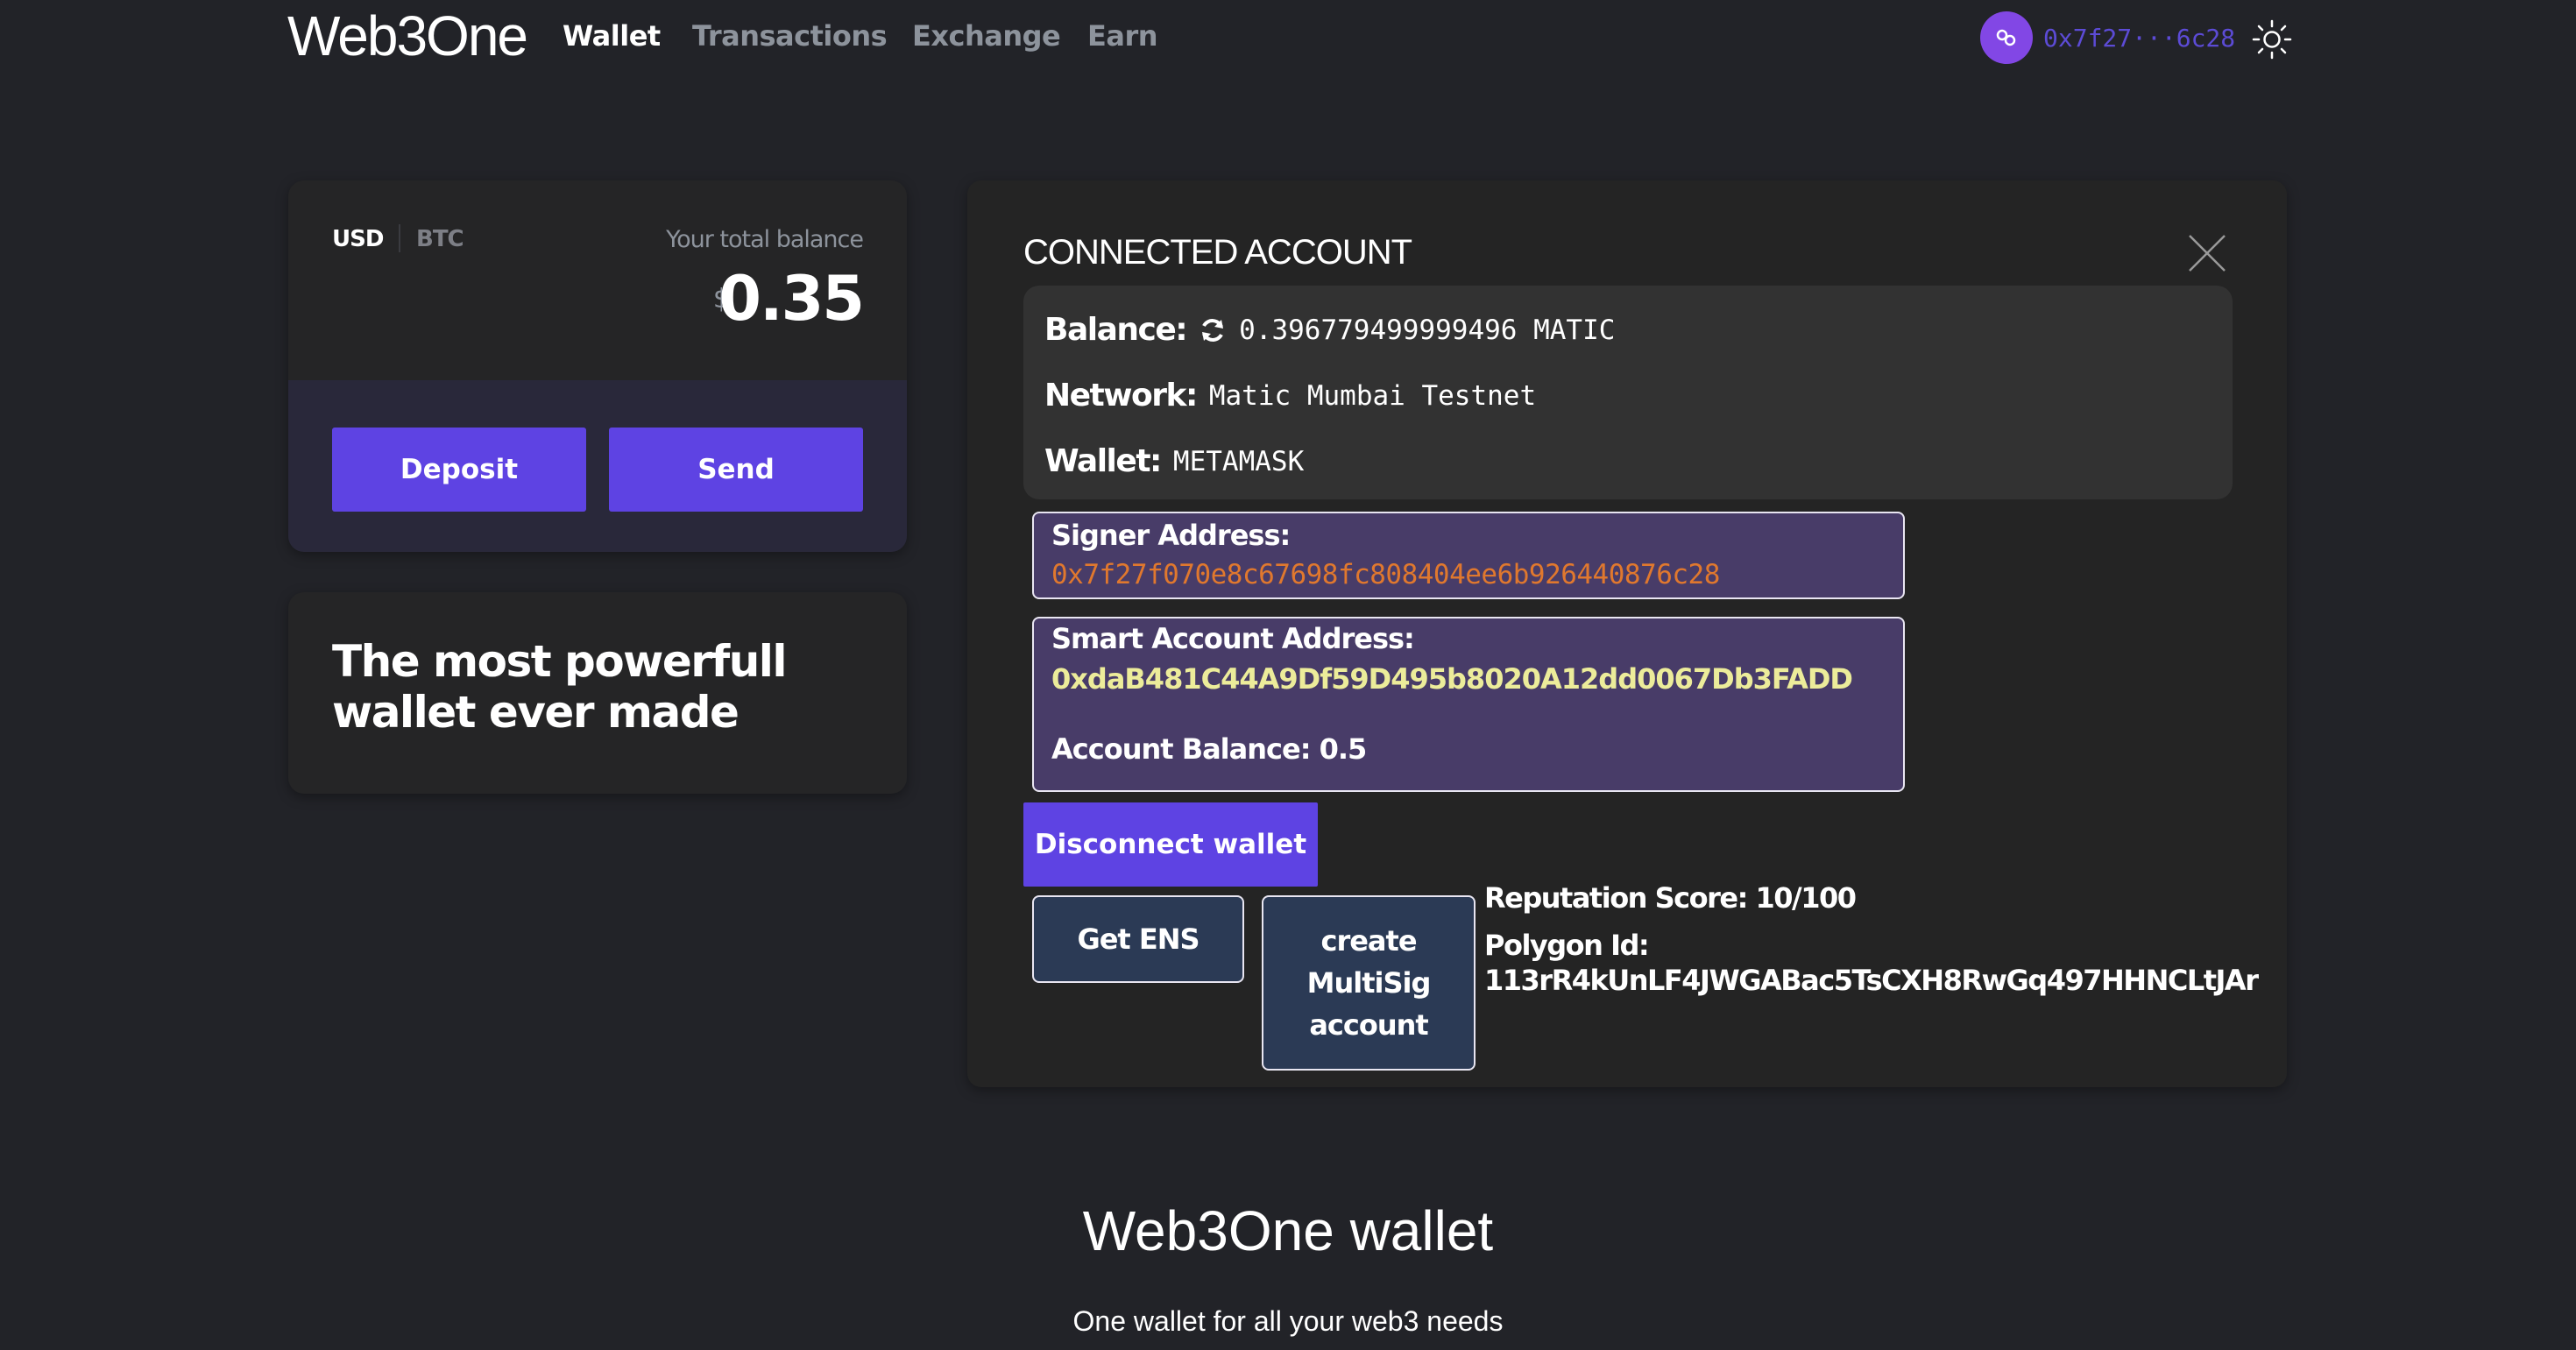 This screenshot has width=2576, height=1350. Describe the element at coordinates (1427, 330) in the screenshot. I see `balance-value: 0.396779499999496 MATIC` at that location.